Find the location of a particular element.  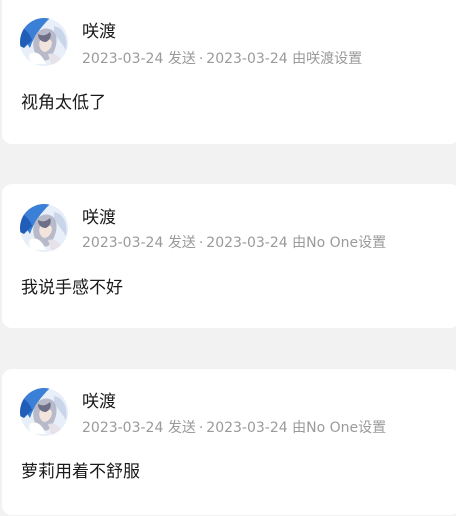

comment-text: 我说手感不好 is located at coordinates (72, 288).